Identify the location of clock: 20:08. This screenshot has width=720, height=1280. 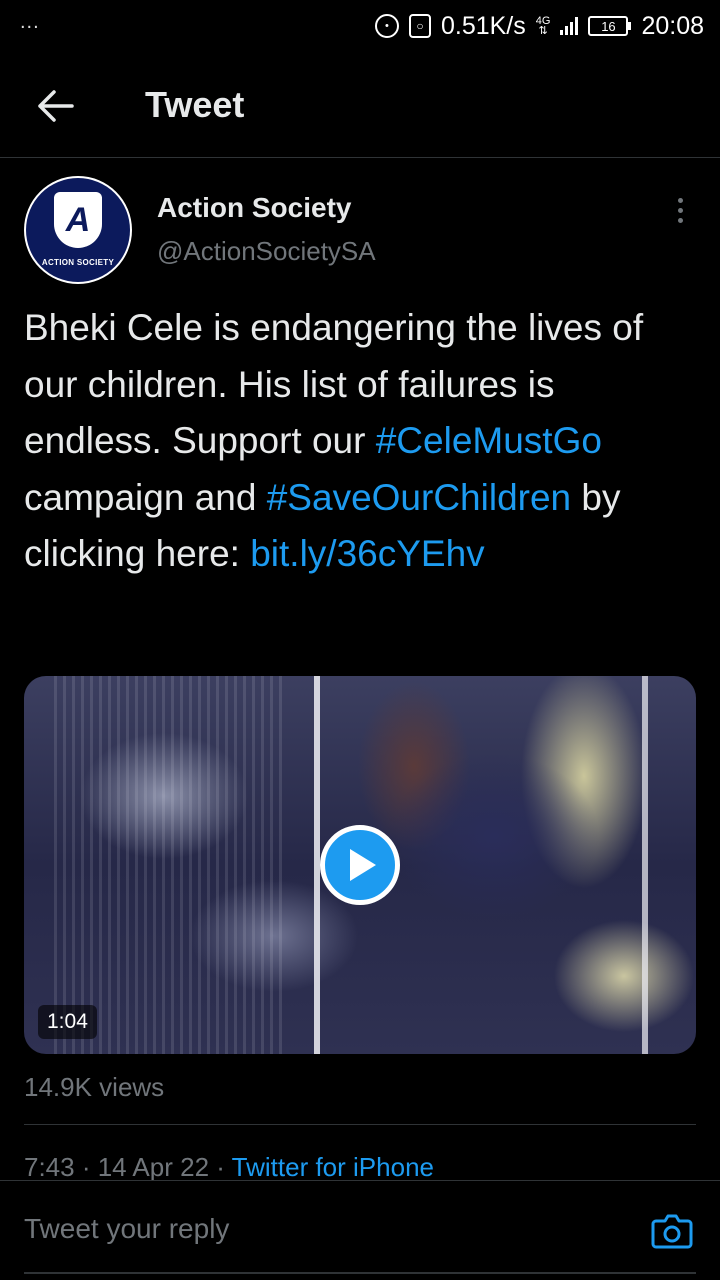
(672, 25).